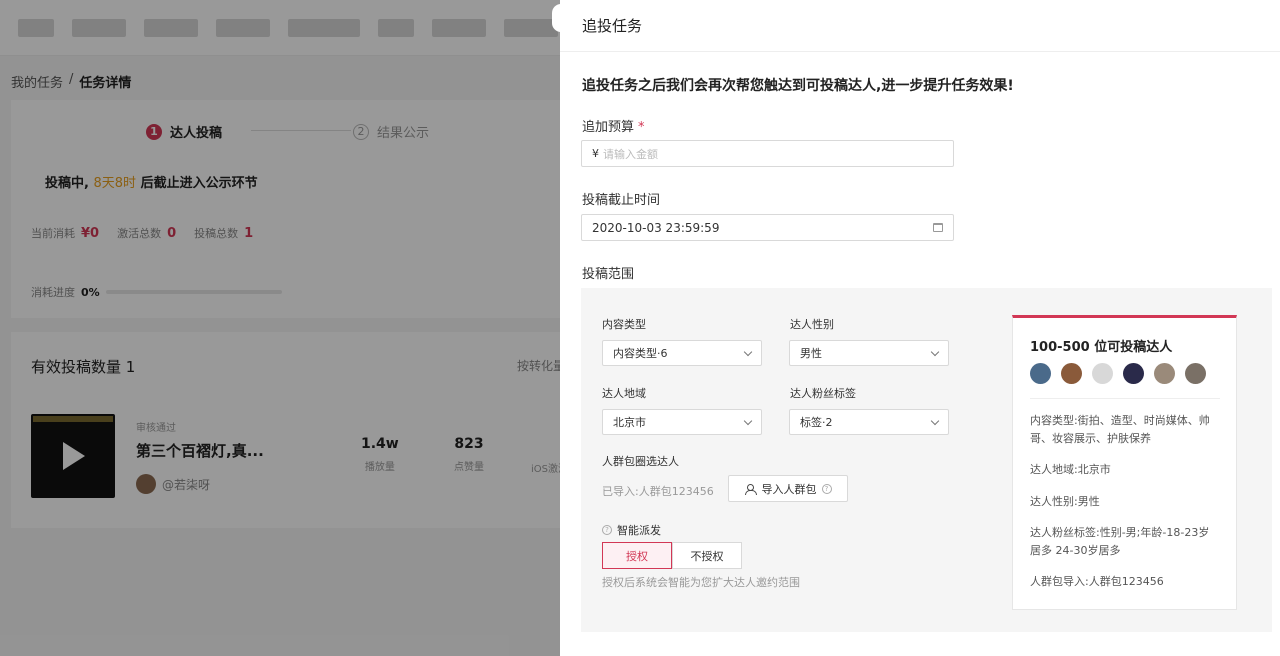 Image resolution: width=1280 pixels, height=656 pixels. I want to click on drawer-title: 追投任务, so click(920, 26).